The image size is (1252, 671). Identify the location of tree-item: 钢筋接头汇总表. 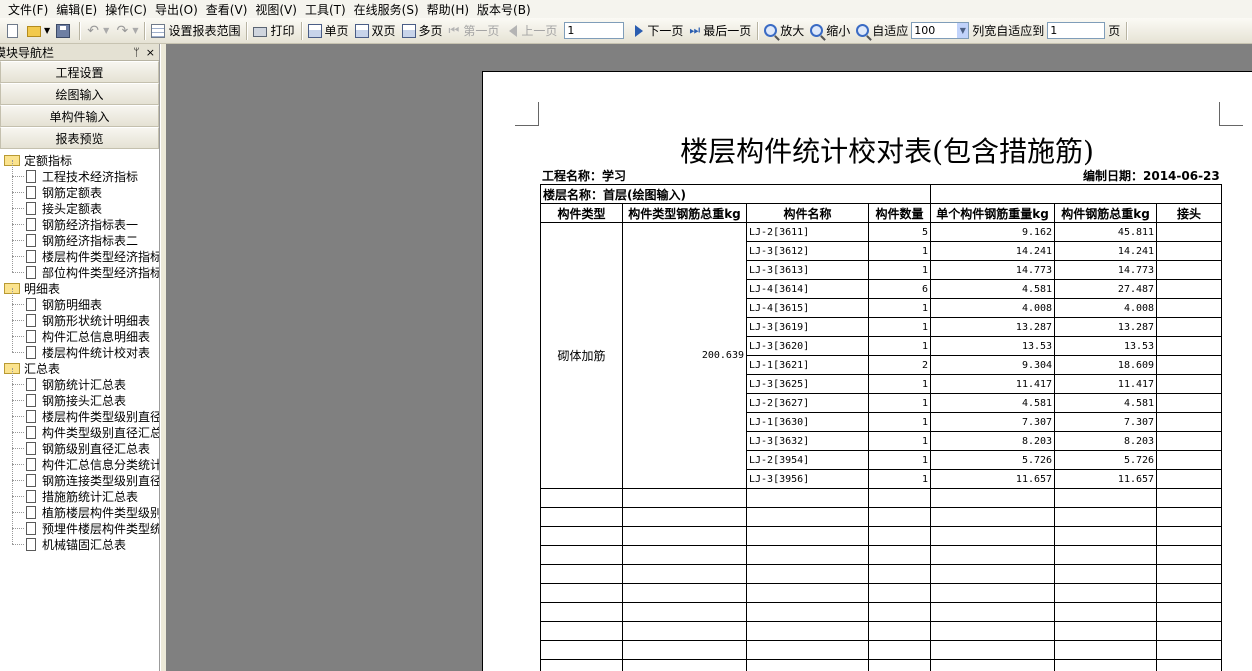
(79, 396).